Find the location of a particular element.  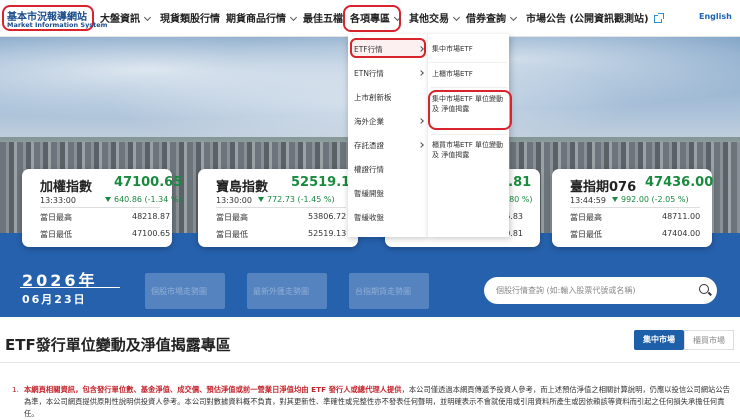

stock-search: 個股行情查詢 (如:輸入股票代號或名稱) is located at coordinates (600, 290).